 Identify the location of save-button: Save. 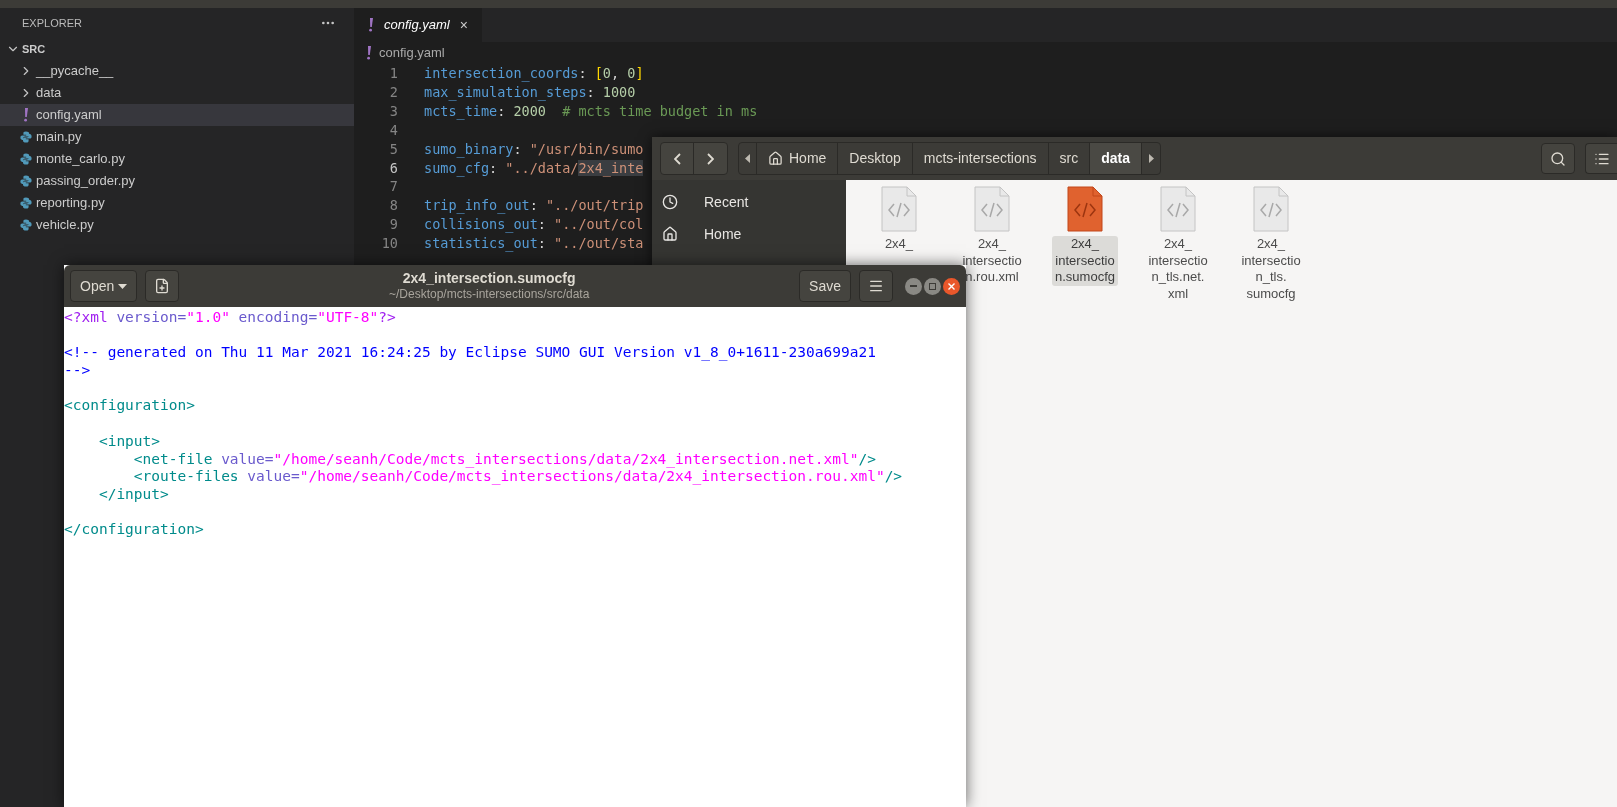
(825, 286).